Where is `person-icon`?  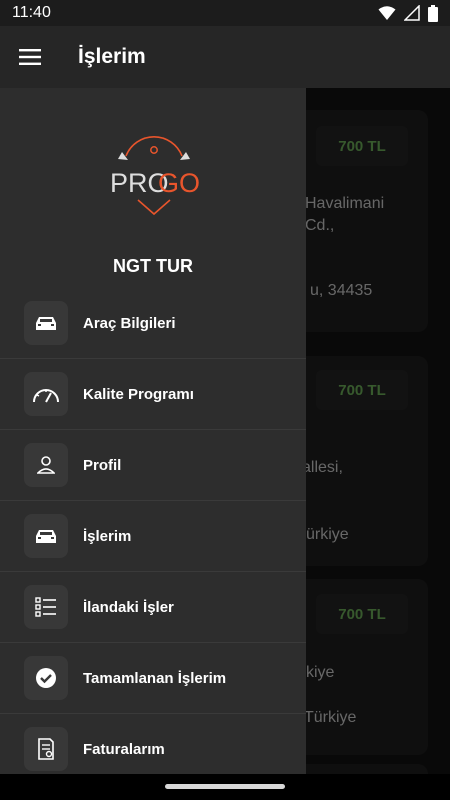
person-icon is located at coordinates (46, 465).